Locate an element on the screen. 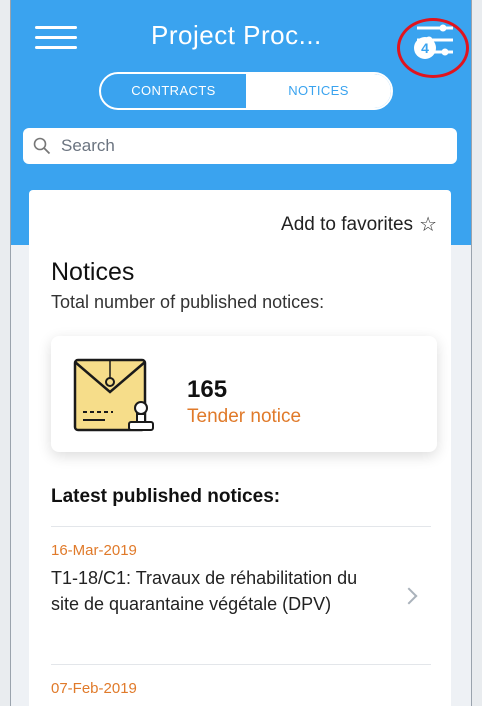  latest-notices-title: Latest published notices: is located at coordinates (166, 496).